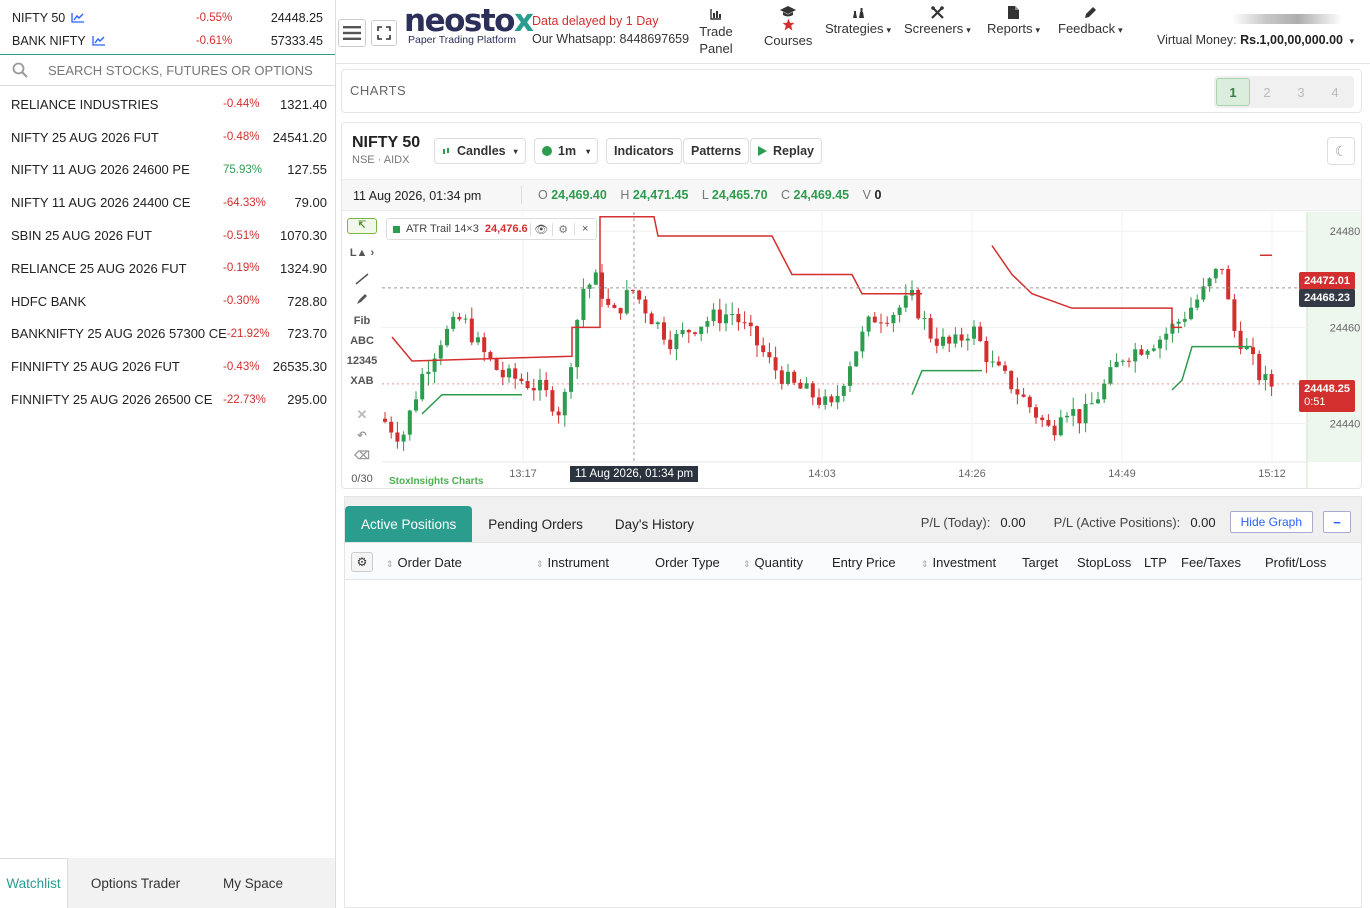 The width and height of the screenshot is (1370, 908). I want to click on low-value: 24,465.70, so click(739, 195).